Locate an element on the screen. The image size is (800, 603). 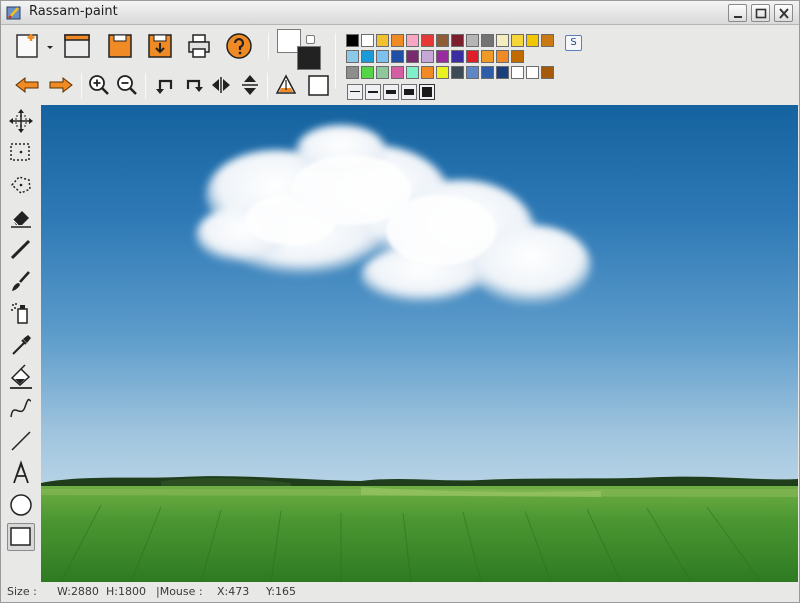
new-file-button is located at coordinates (28, 46).